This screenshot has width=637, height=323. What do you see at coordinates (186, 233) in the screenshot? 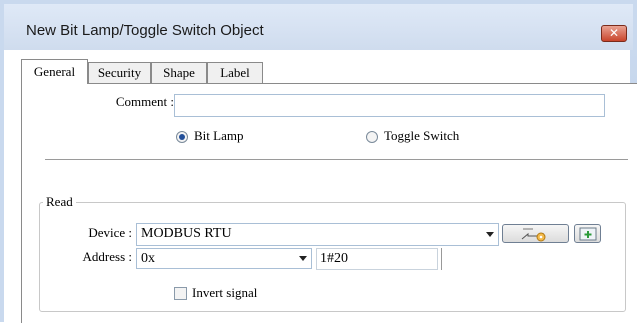
I see `device-value: MODBUS RTU` at bounding box center [186, 233].